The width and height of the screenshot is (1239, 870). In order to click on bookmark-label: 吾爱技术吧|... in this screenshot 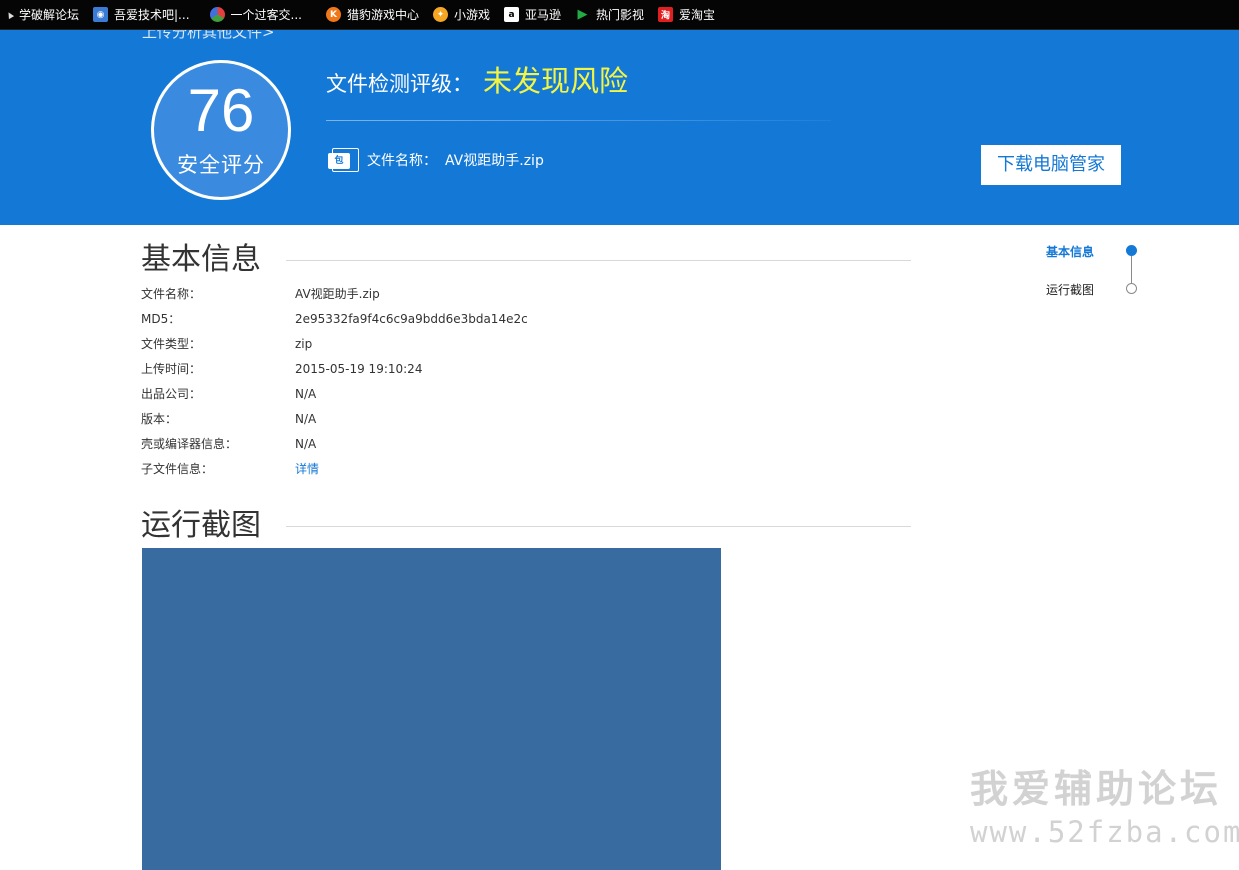, I will do `click(152, 15)`.